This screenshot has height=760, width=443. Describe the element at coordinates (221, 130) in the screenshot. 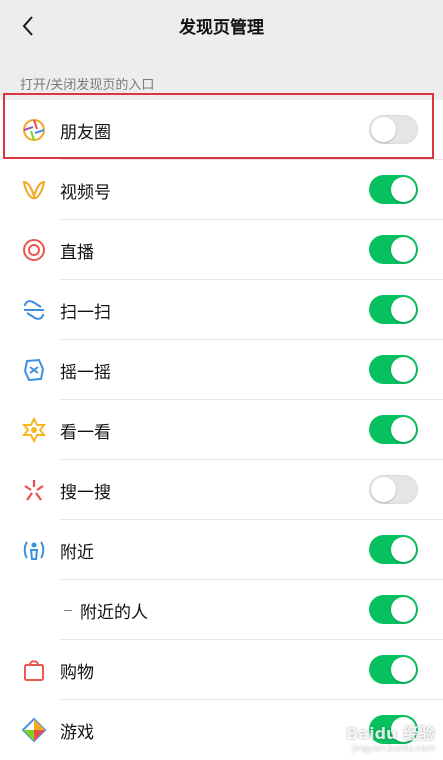

I see `list-item-moments: 朋友圈` at that location.